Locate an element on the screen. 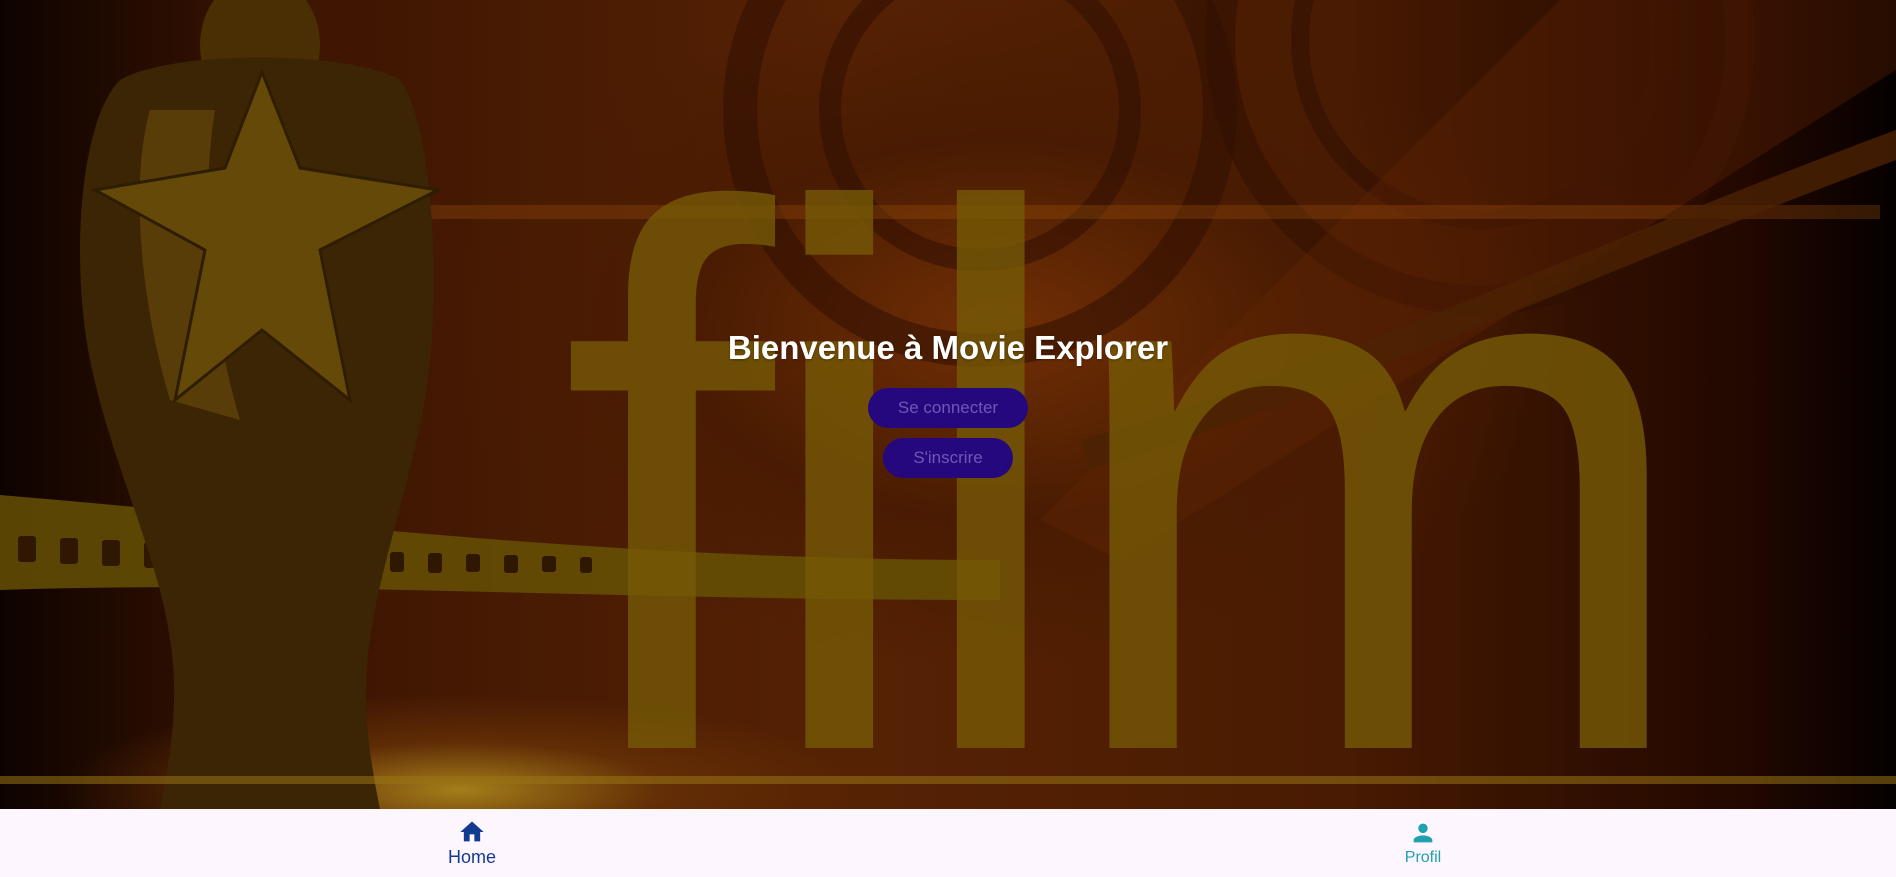 This screenshot has width=1896, height=877. person-icon is located at coordinates (1423, 833).